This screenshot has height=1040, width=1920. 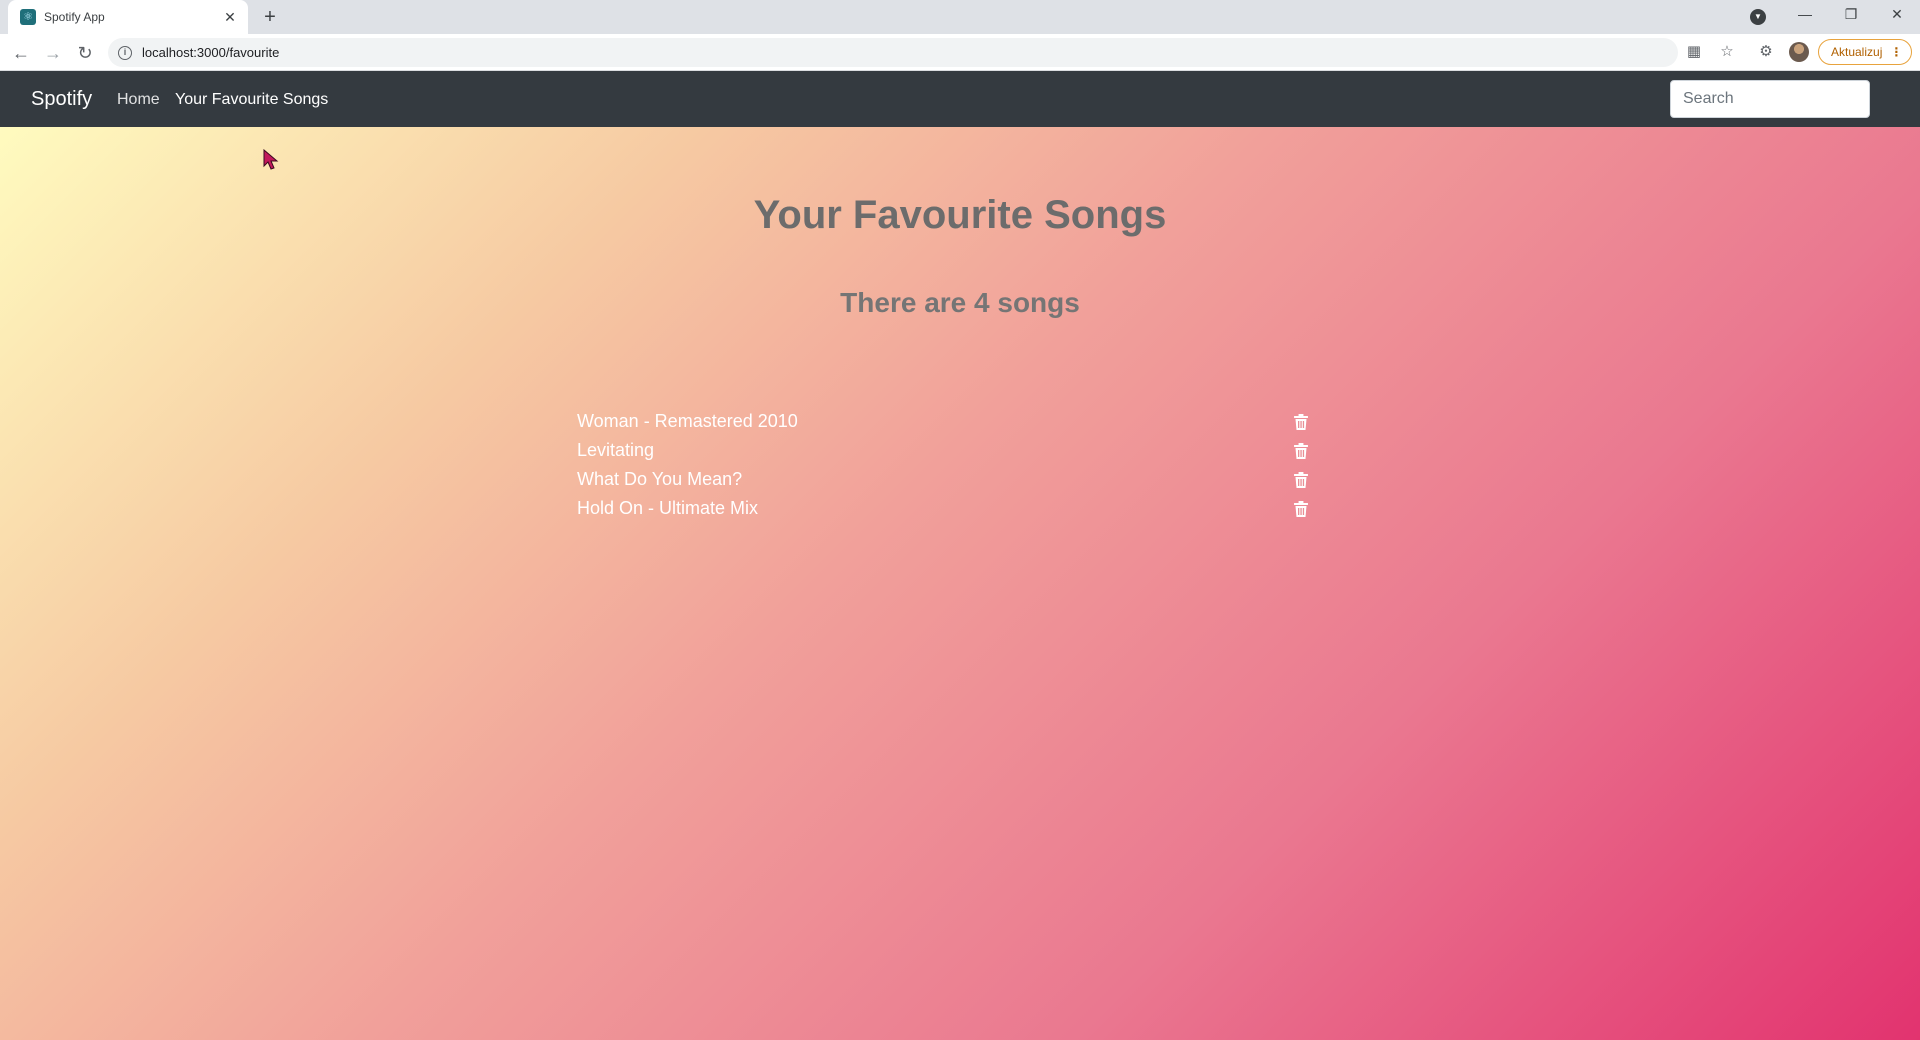 I want to click on star-icon: ☆, so click(x=1727, y=52).